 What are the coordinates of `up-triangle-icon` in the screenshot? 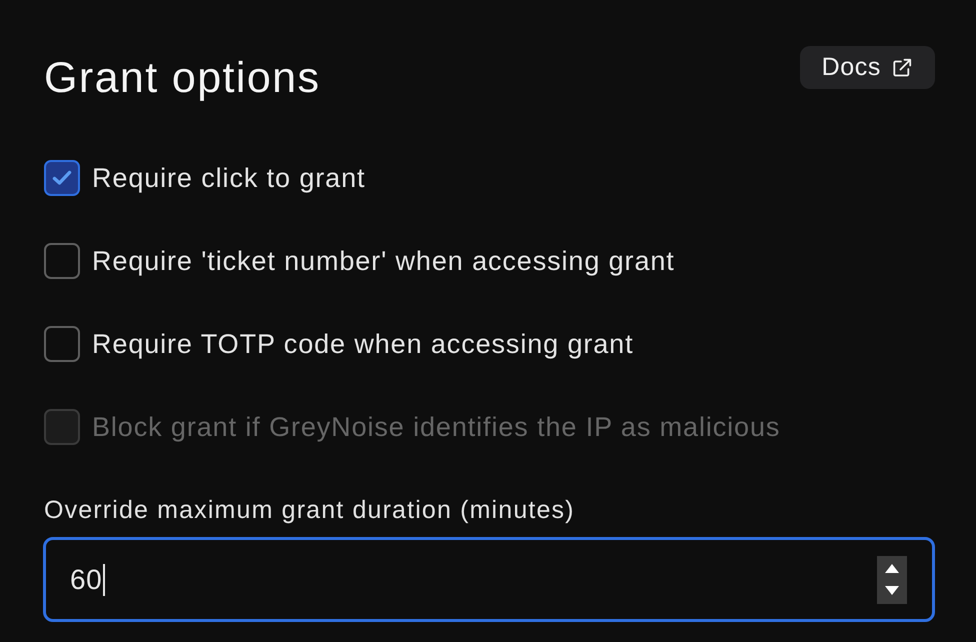 It's located at (892, 568).